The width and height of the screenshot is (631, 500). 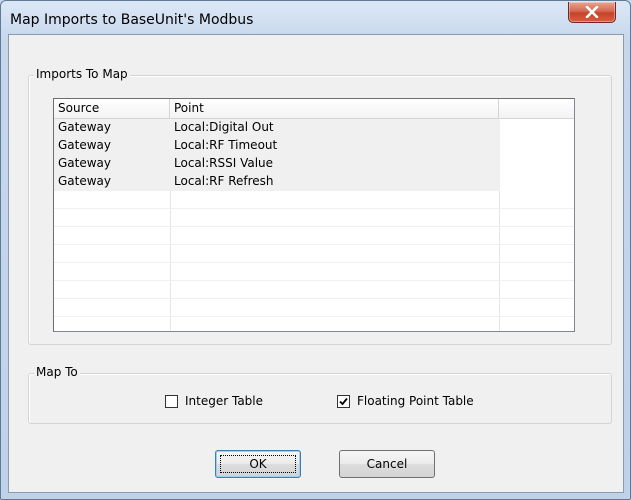 I want to click on close-button, so click(x=592, y=12).